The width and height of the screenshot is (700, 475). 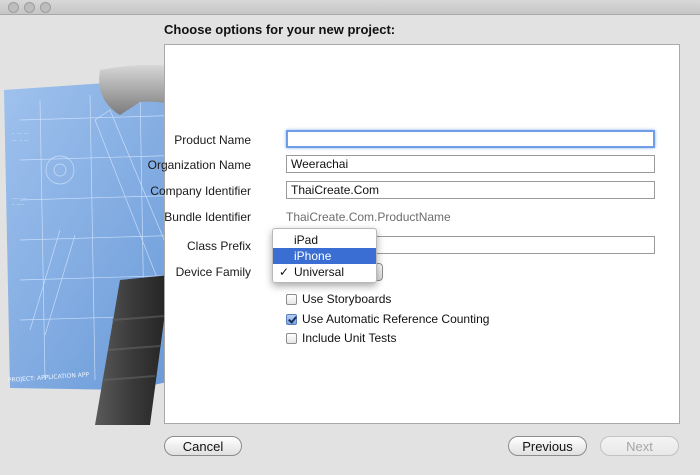 What do you see at coordinates (203, 446) in the screenshot?
I see `cancel-button: Cancel` at bounding box center [203, 446].